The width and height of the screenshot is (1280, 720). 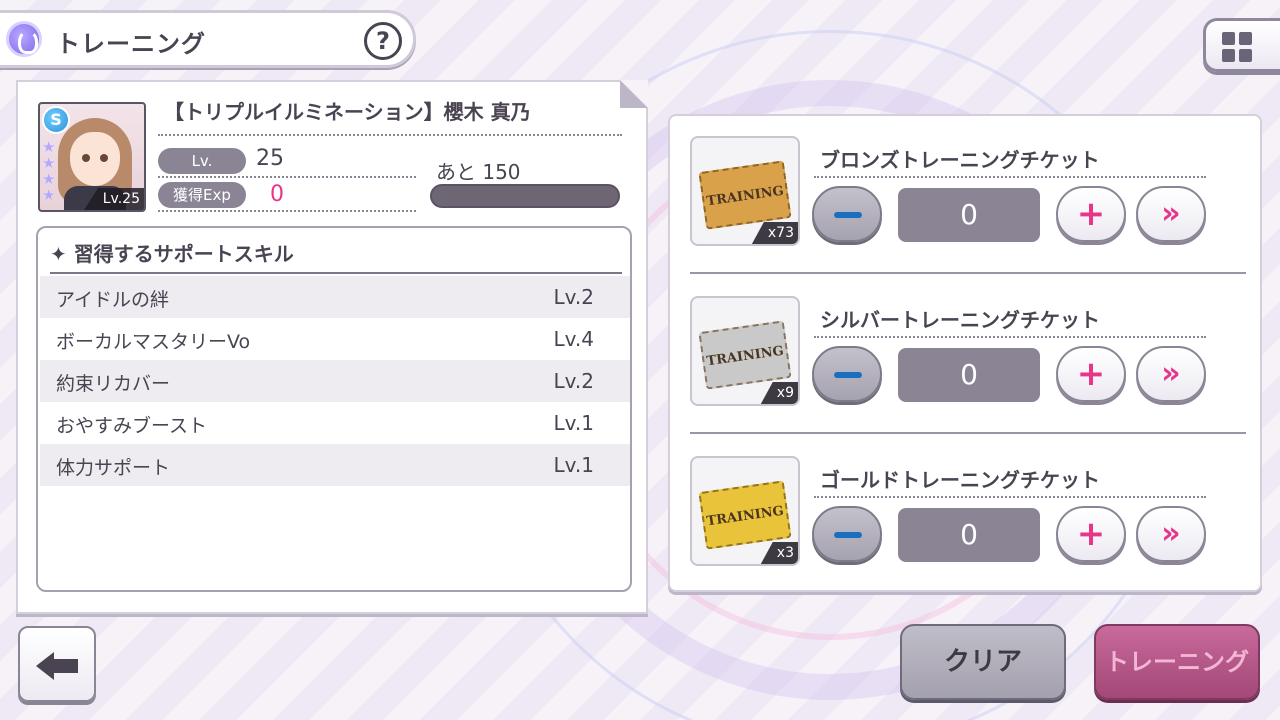 I want to click on ticket-row-silver: TRAINING x9 シルバートレーニングチケット 0 + », so click(x=968, y=366).